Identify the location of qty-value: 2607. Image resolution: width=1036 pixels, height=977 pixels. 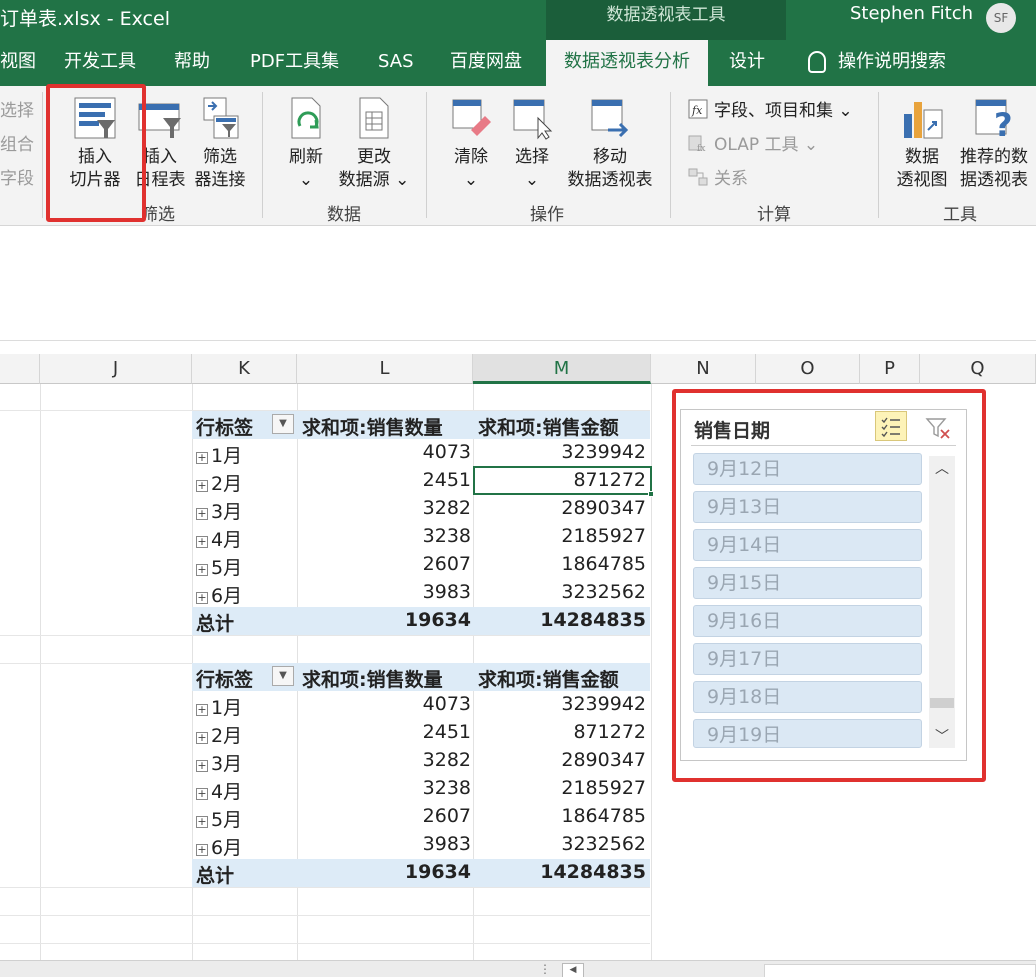
(446, 564).